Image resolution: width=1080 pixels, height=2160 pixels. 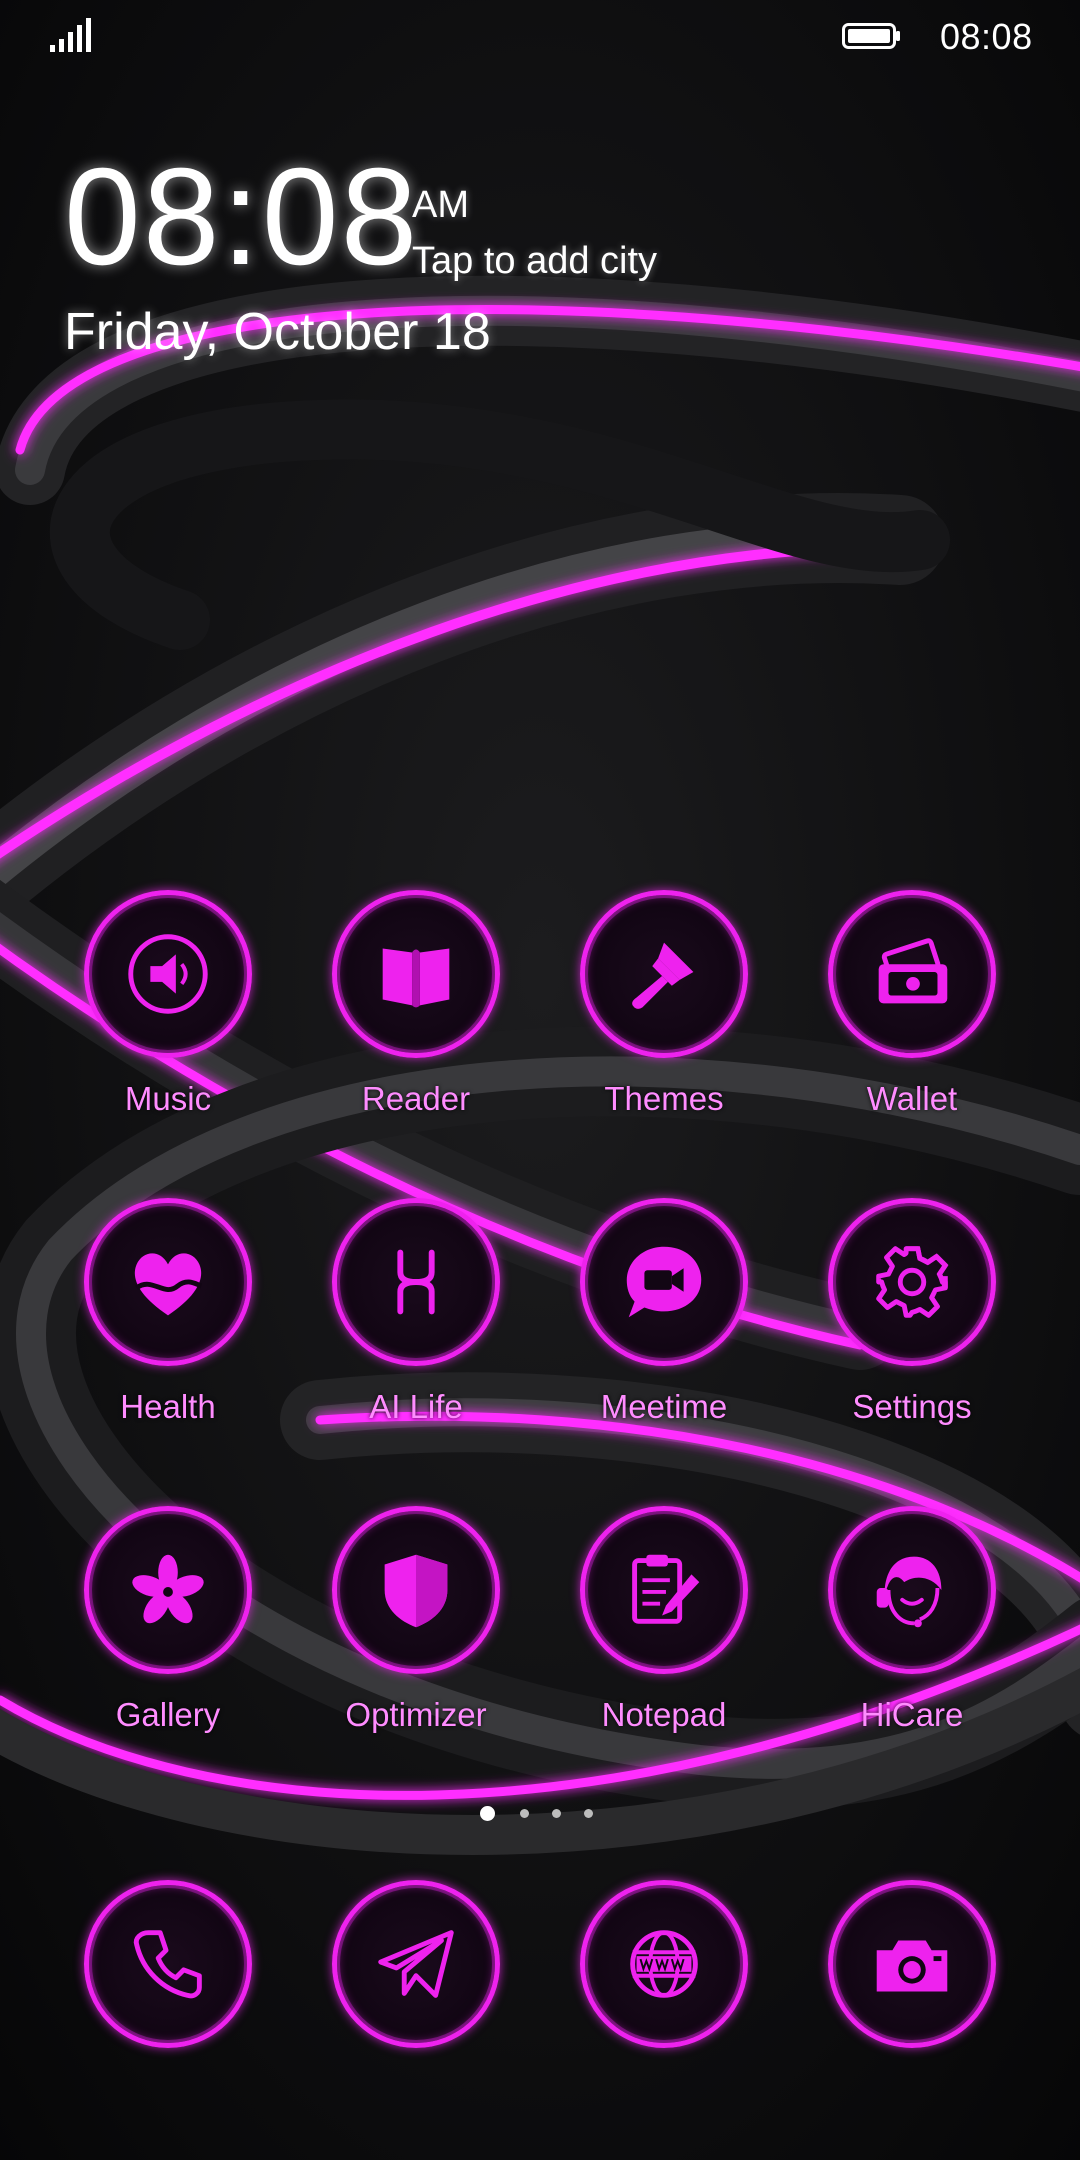 I want to click on heart-icon, so click(x=168, y=1284).